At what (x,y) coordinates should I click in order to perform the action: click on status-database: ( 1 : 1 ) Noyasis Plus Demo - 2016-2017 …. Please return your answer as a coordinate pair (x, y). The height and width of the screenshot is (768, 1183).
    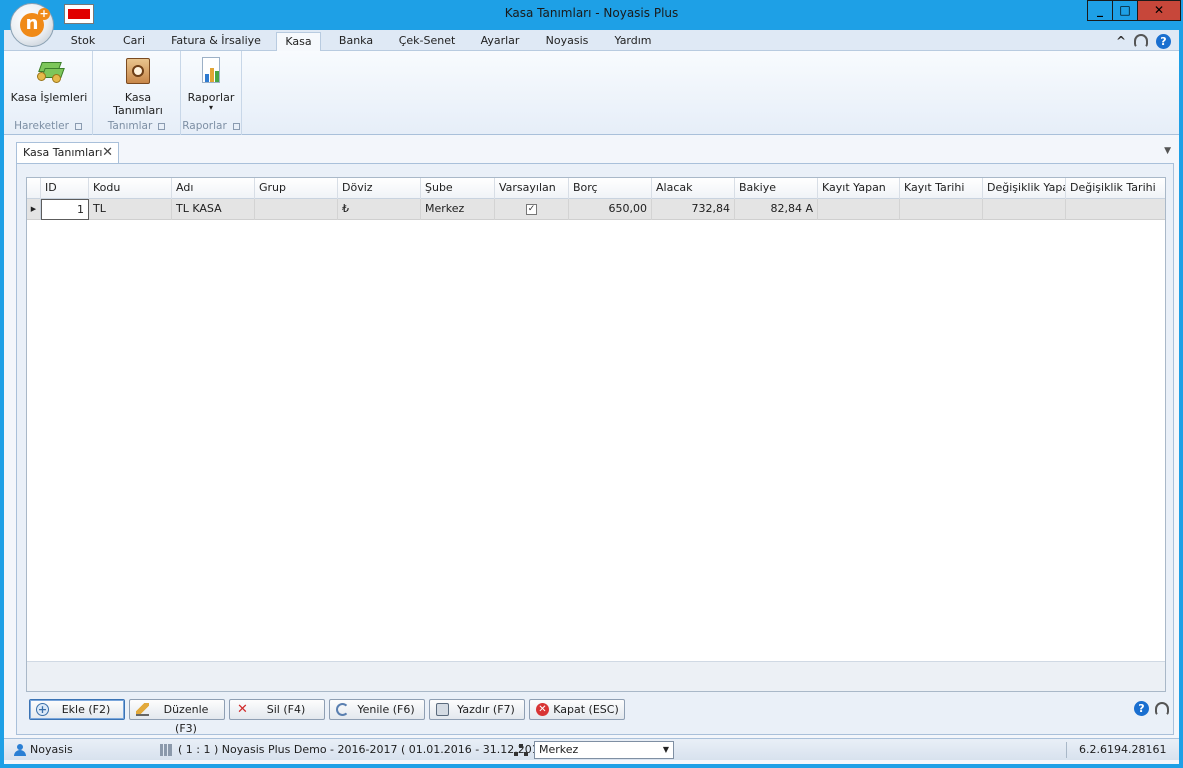
    Looking at the image, I should click on (356, 750).